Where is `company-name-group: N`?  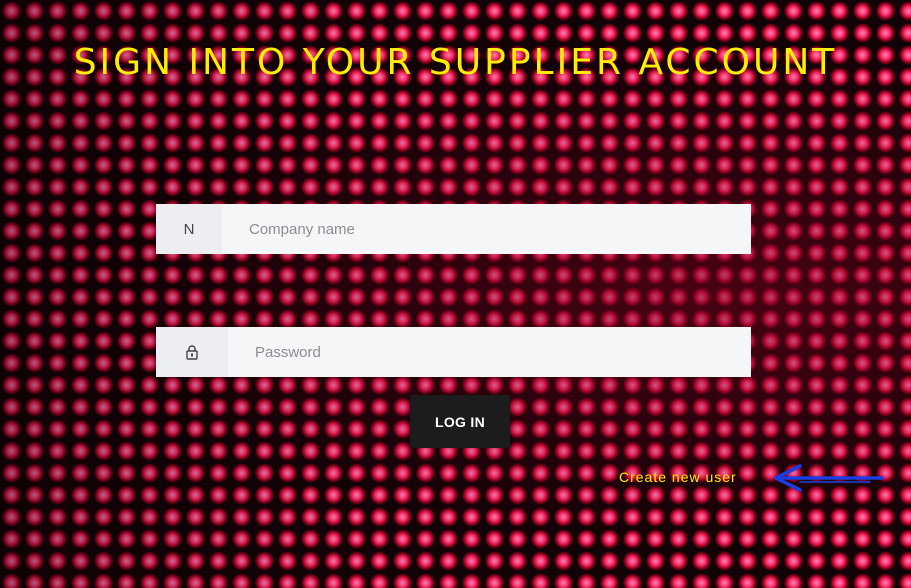
company-name-group: N is located at coordinates (453, 229).